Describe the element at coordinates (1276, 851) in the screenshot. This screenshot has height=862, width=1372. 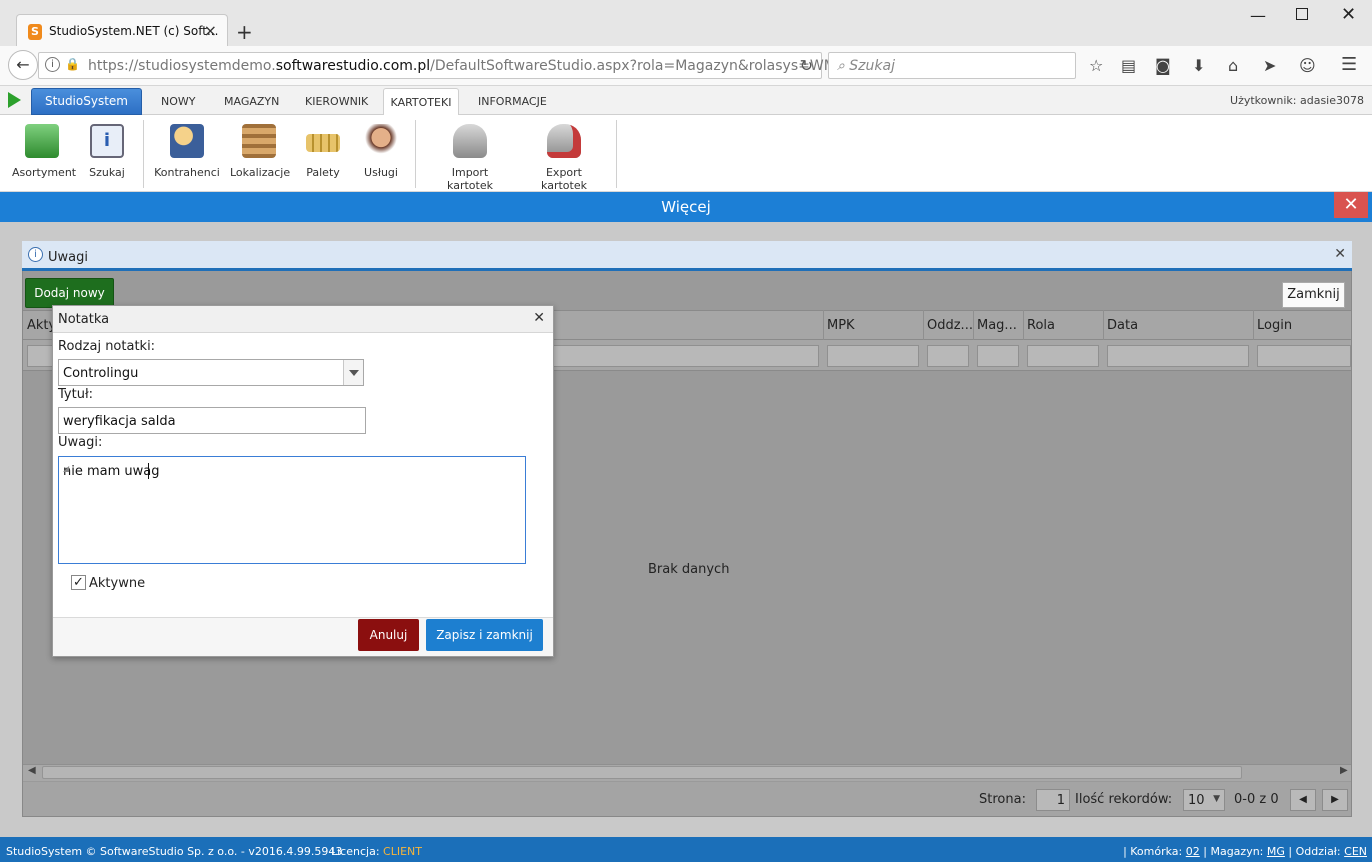
I see `warehouse-link: MG` at that location.